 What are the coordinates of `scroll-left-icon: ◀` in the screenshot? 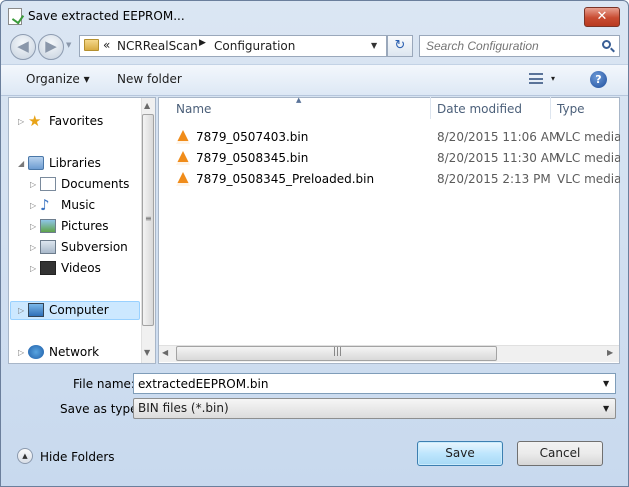 It's located at (165, 352).